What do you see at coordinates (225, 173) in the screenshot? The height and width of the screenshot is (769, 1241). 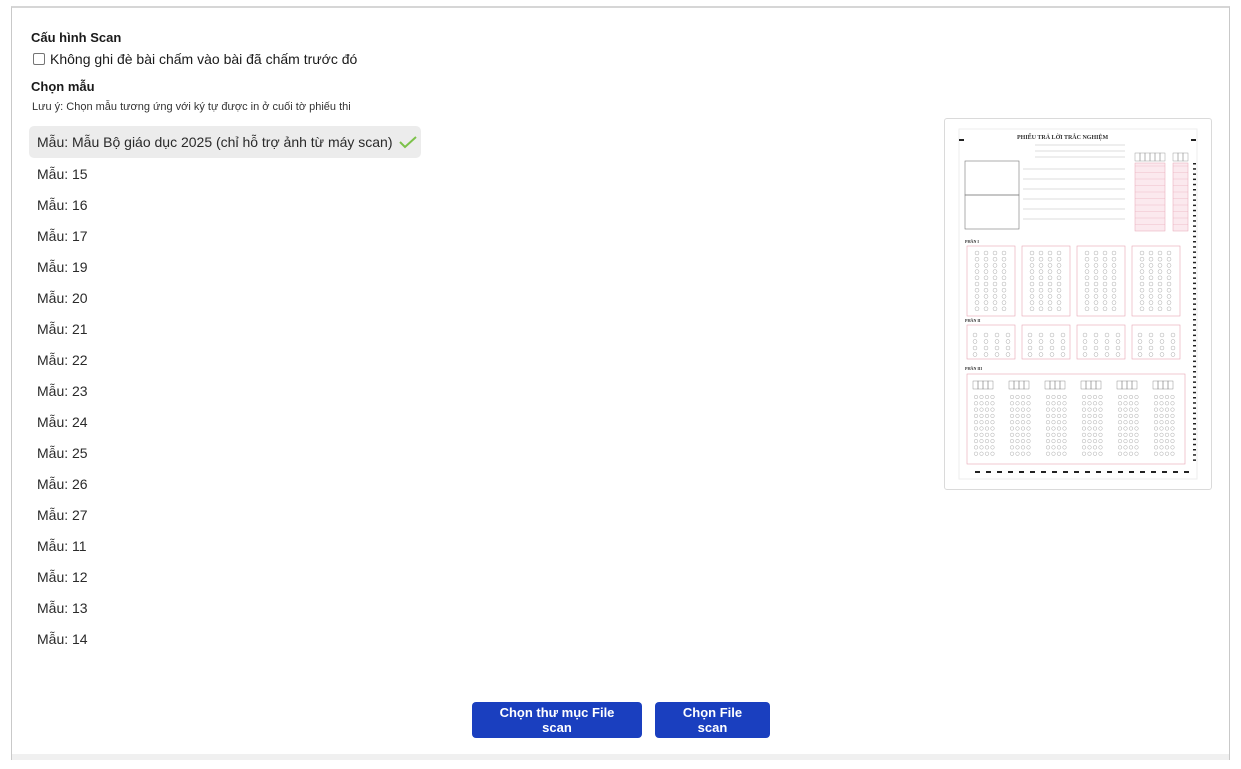 I see `template-item: Mẫu: 15` at bounding box center [225, 173].